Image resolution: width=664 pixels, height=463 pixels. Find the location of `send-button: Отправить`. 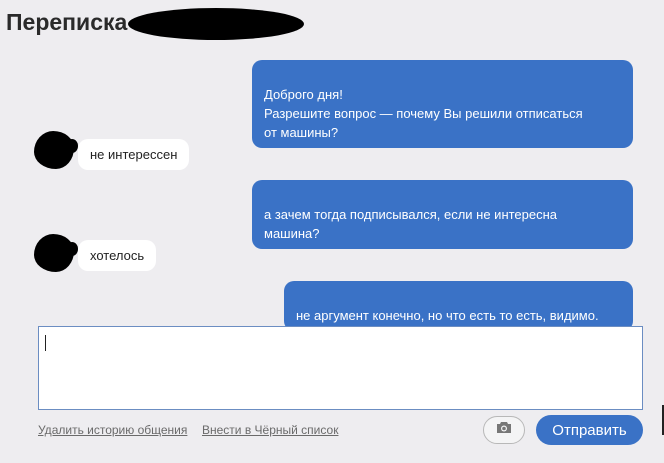

send-button: Отправить is located at coordinates (589, 430).